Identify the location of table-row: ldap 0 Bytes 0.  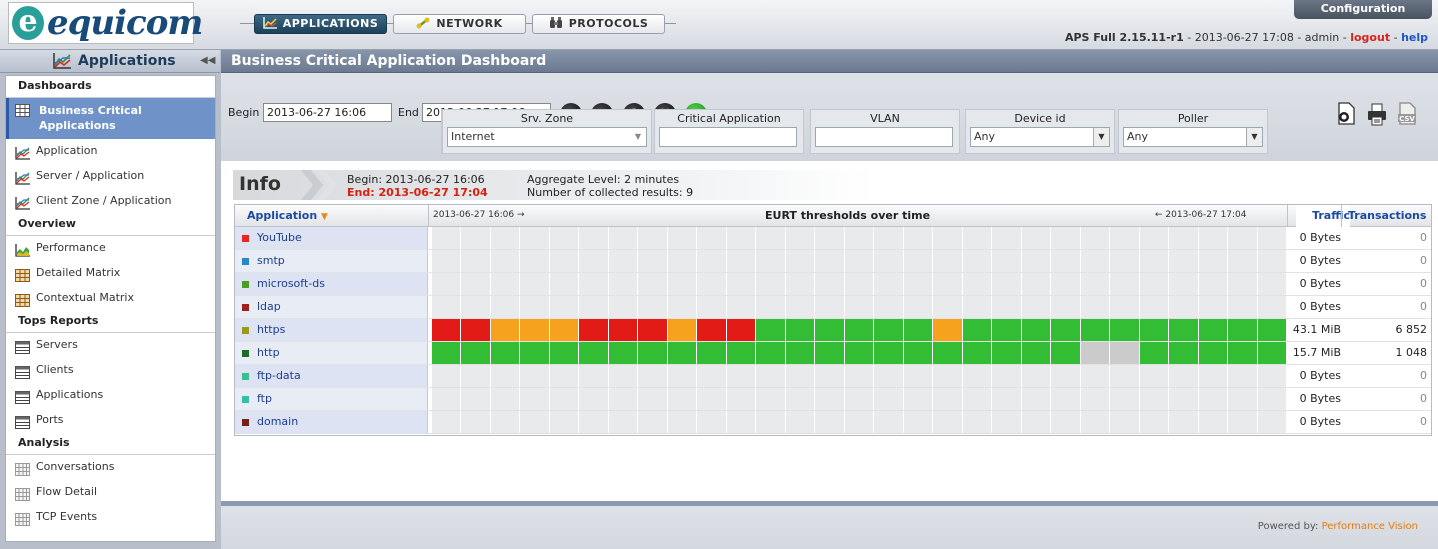
(833, 307).